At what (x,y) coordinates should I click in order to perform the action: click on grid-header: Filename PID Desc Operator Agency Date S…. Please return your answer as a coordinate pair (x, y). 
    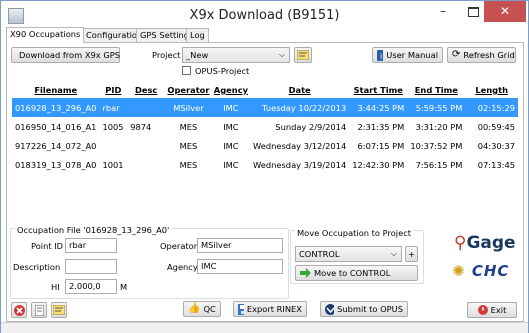
    Looking at the image, I should click on (265, 90).